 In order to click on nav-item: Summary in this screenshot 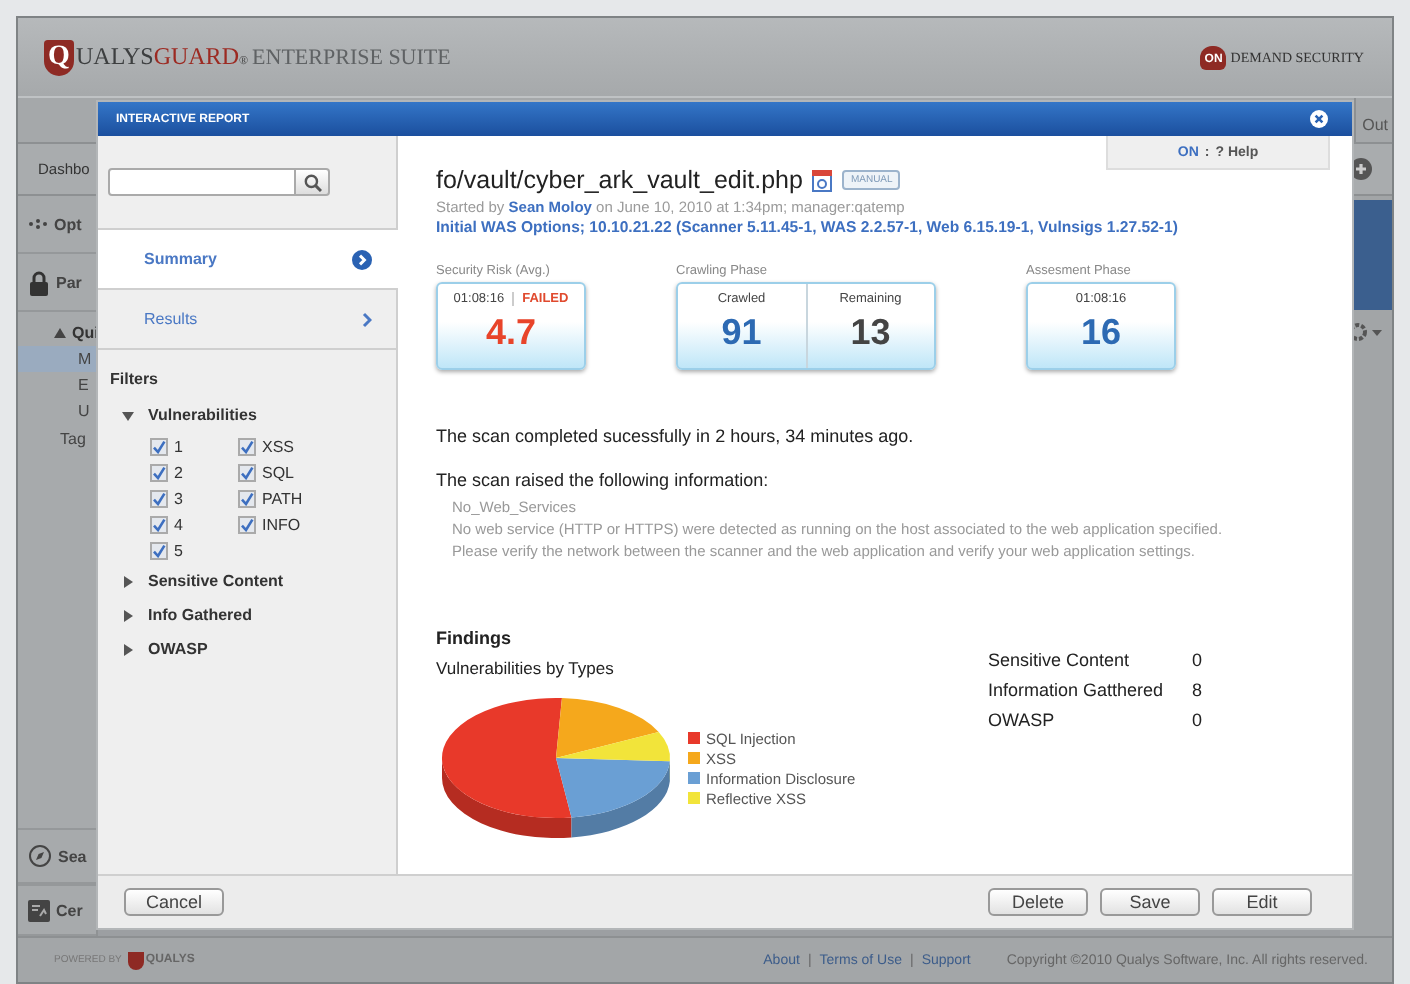, I will do `click(248, 260)`.